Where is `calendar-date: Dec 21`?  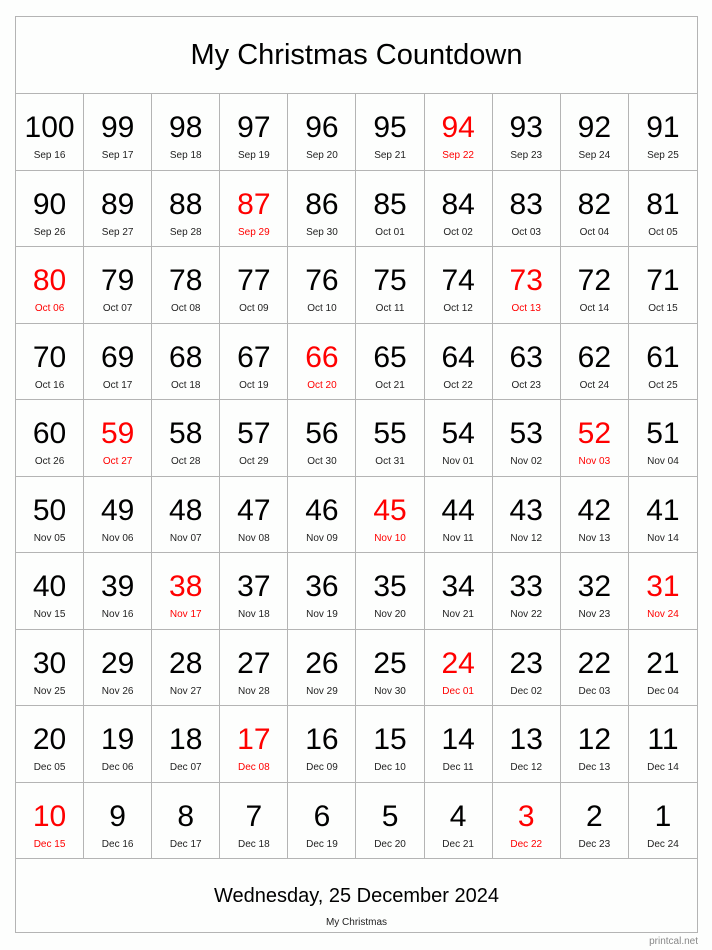 calendar-date: Dec 21 is located at coordinates (458, 844).